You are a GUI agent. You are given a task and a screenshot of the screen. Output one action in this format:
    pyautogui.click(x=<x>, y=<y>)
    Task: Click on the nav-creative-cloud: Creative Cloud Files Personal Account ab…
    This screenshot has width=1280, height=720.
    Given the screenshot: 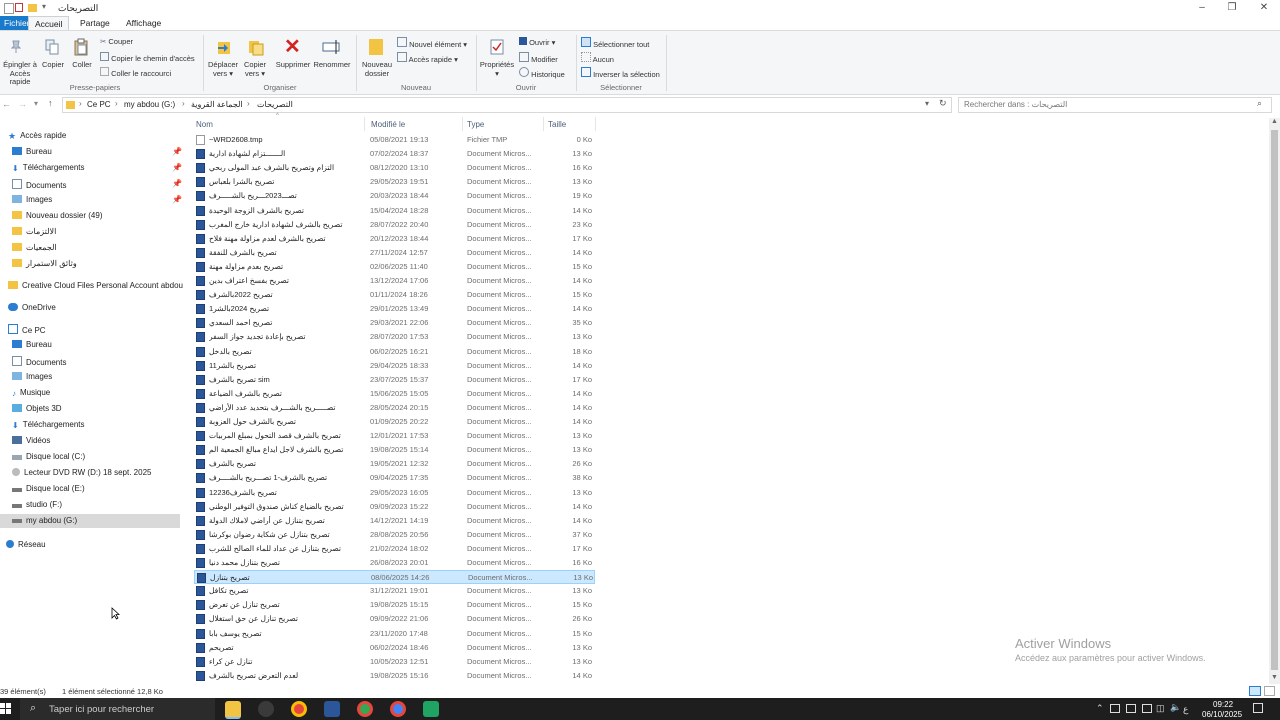 What is the action you would take?
    pyautogui.click(x=96, y=285)
    